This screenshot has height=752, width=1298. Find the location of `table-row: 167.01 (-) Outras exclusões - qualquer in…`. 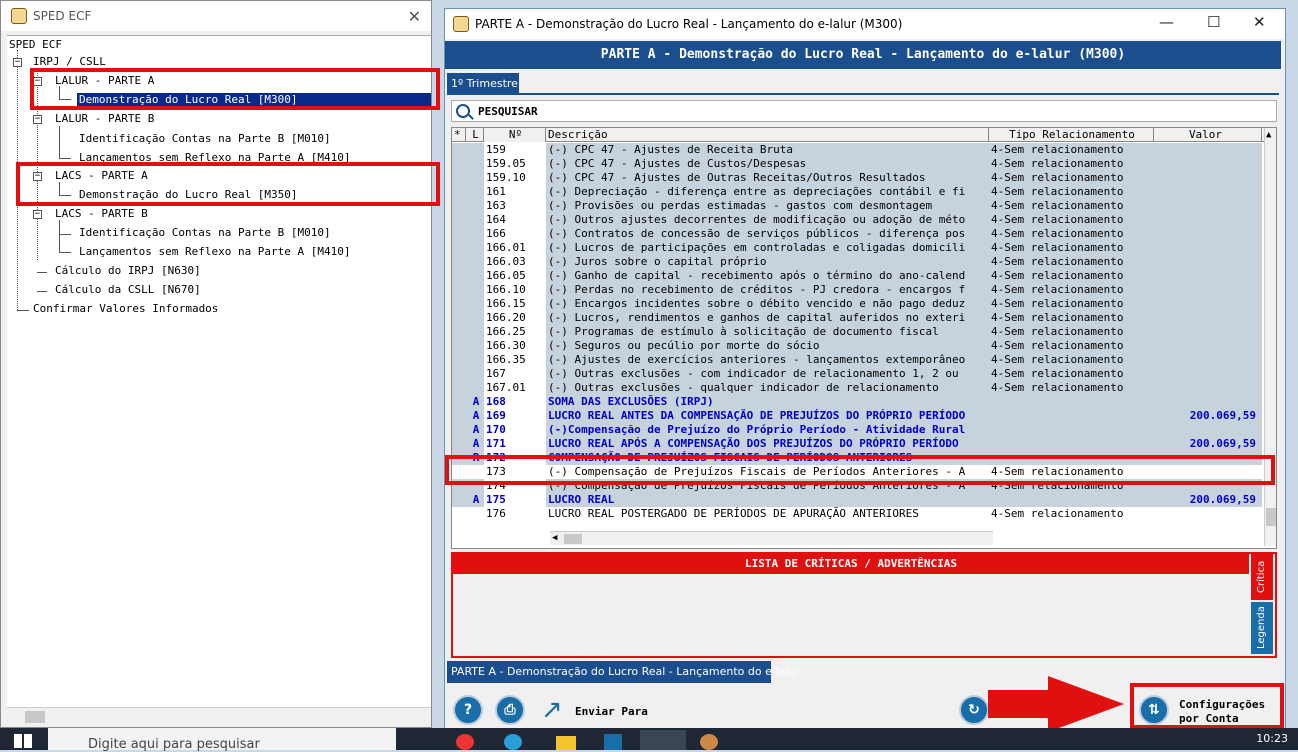

table-row: 167.01 (-) Outras exclusões - qualquer in… is located at coordinates (858, 388).